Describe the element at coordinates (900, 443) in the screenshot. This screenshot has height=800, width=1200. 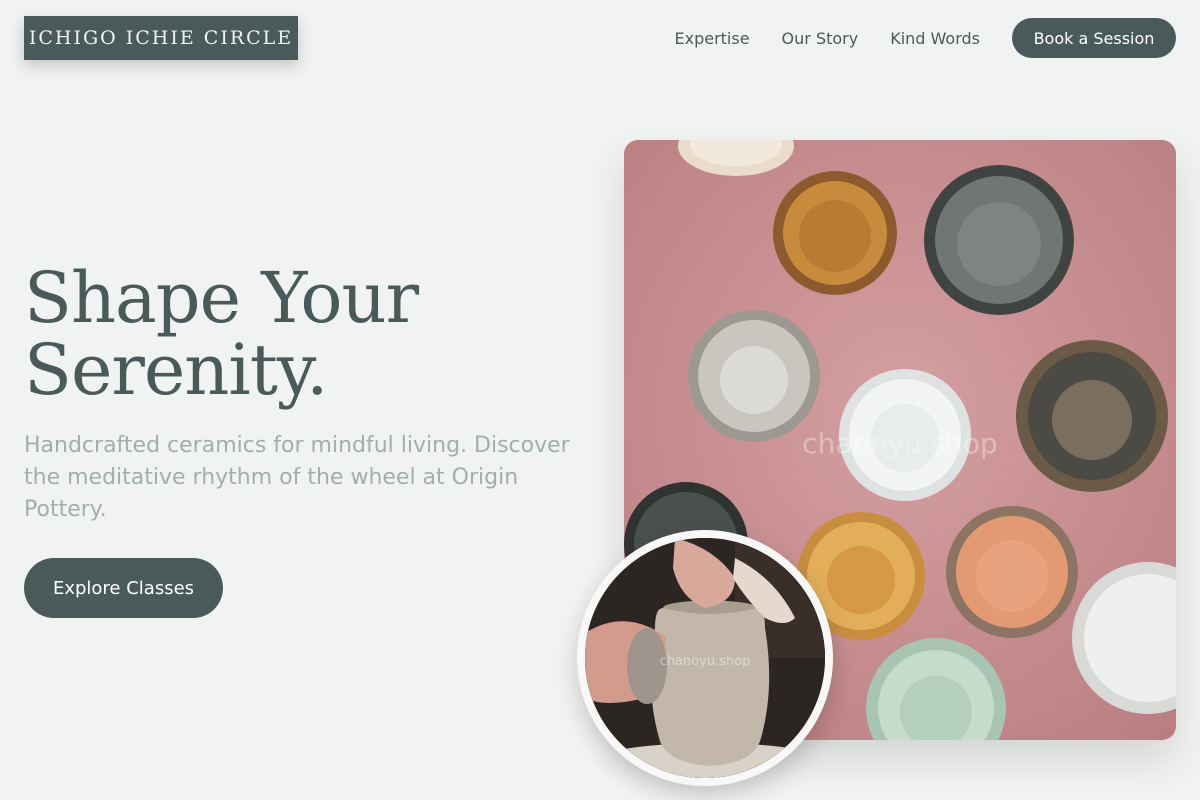
I see `image-watermark: chanoyu.shop` at that location.